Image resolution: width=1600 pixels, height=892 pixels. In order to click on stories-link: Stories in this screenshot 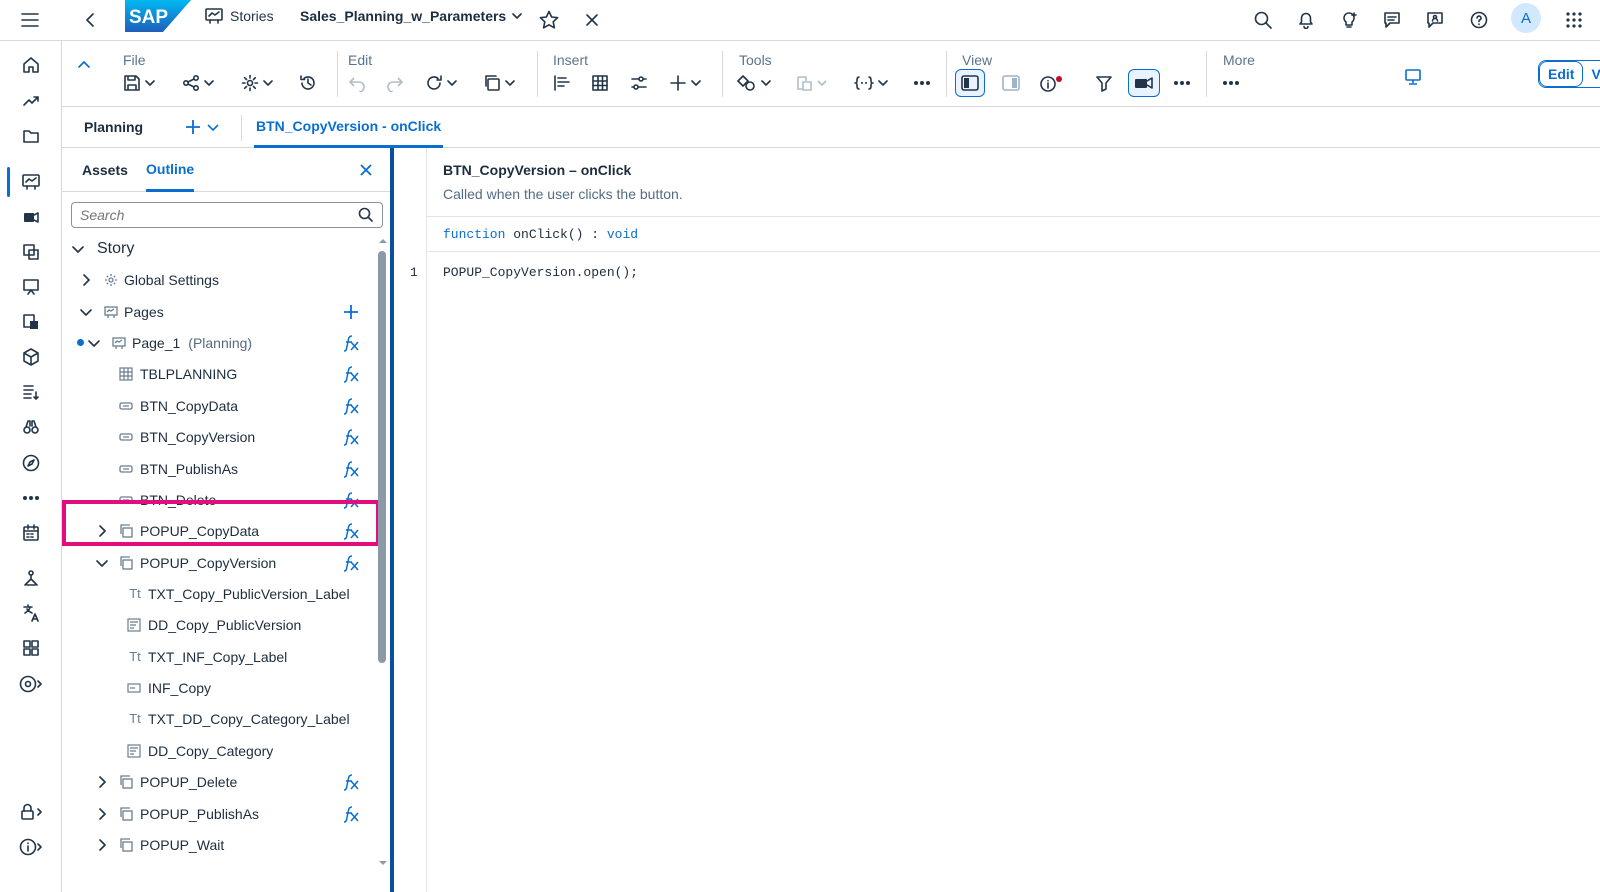, I will do `click(239, 16)`.